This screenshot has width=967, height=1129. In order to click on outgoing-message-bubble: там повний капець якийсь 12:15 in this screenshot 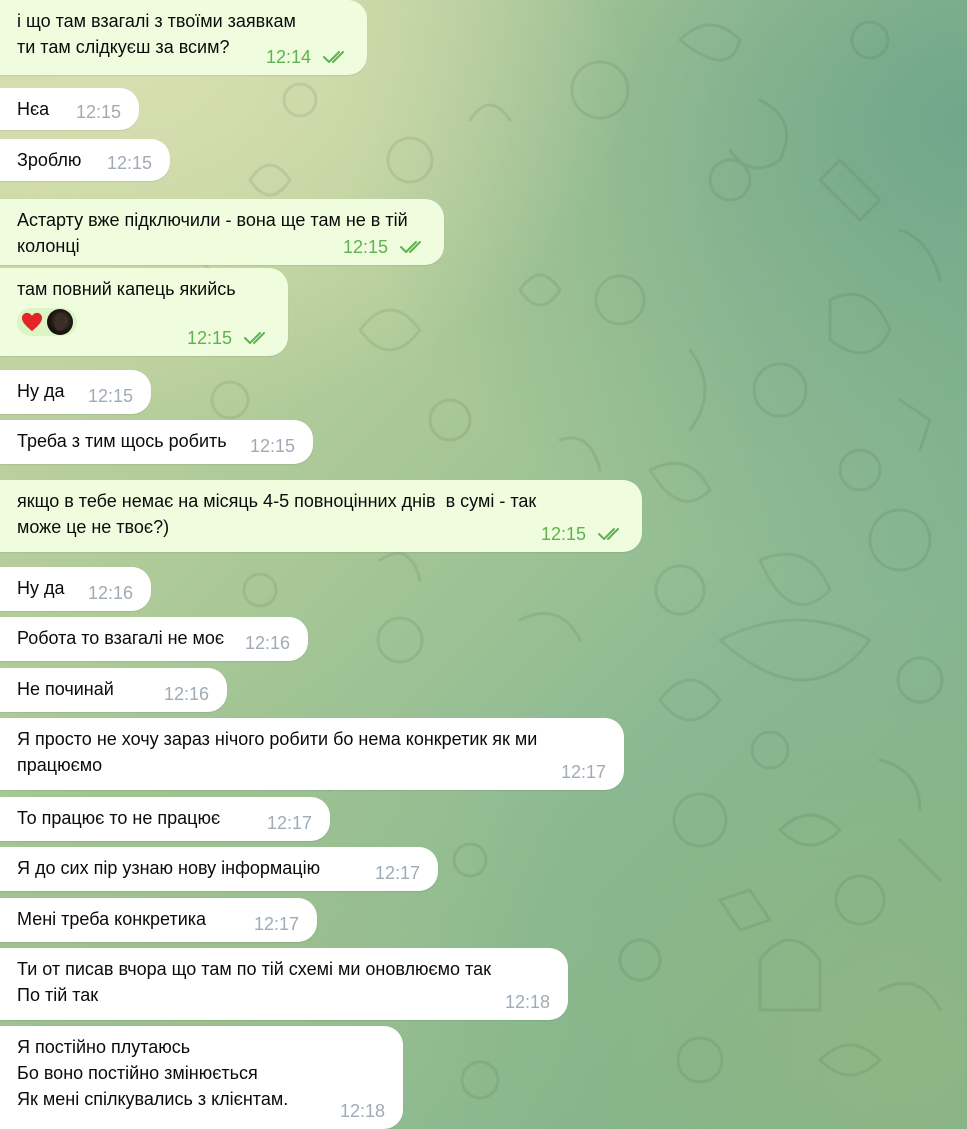, I will do `click(144, 312)`.